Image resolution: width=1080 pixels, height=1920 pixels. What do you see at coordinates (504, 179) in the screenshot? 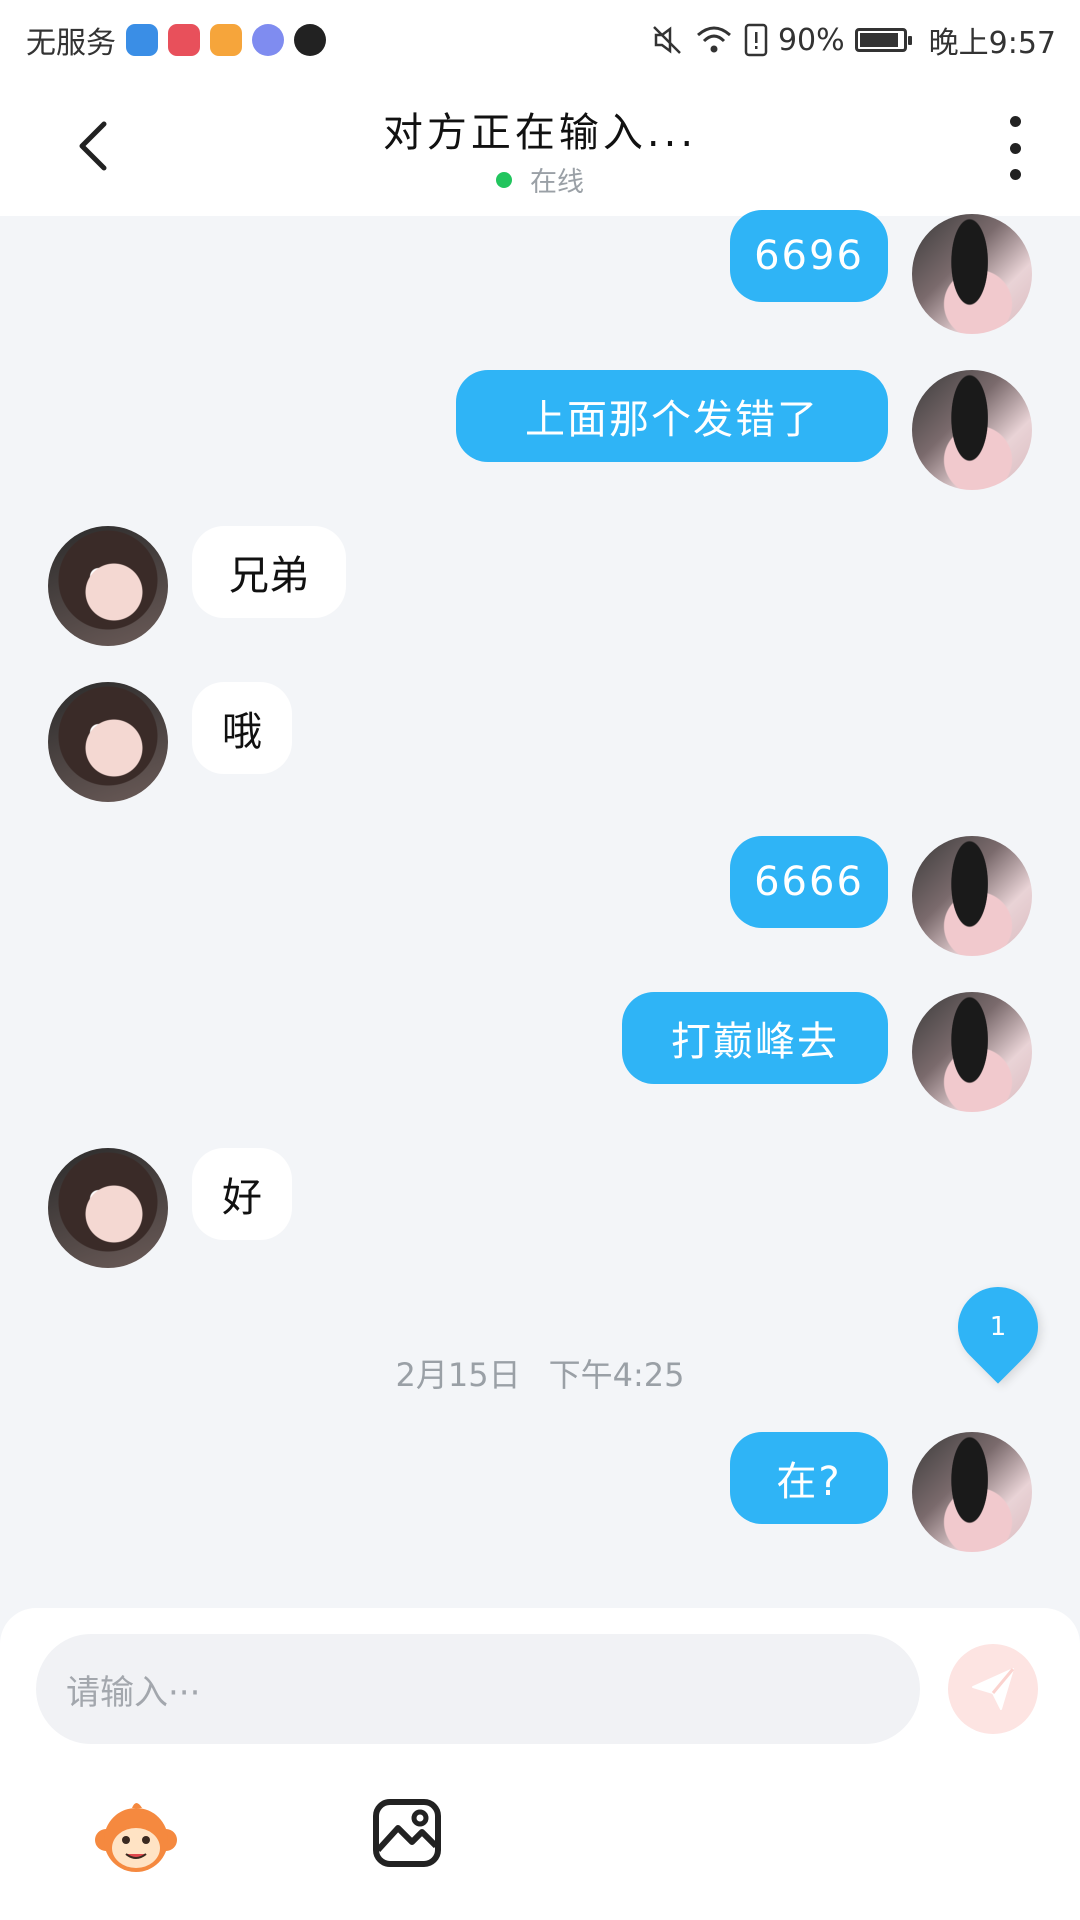
I see `online-dot-icon` at bounding box center [504, 179].